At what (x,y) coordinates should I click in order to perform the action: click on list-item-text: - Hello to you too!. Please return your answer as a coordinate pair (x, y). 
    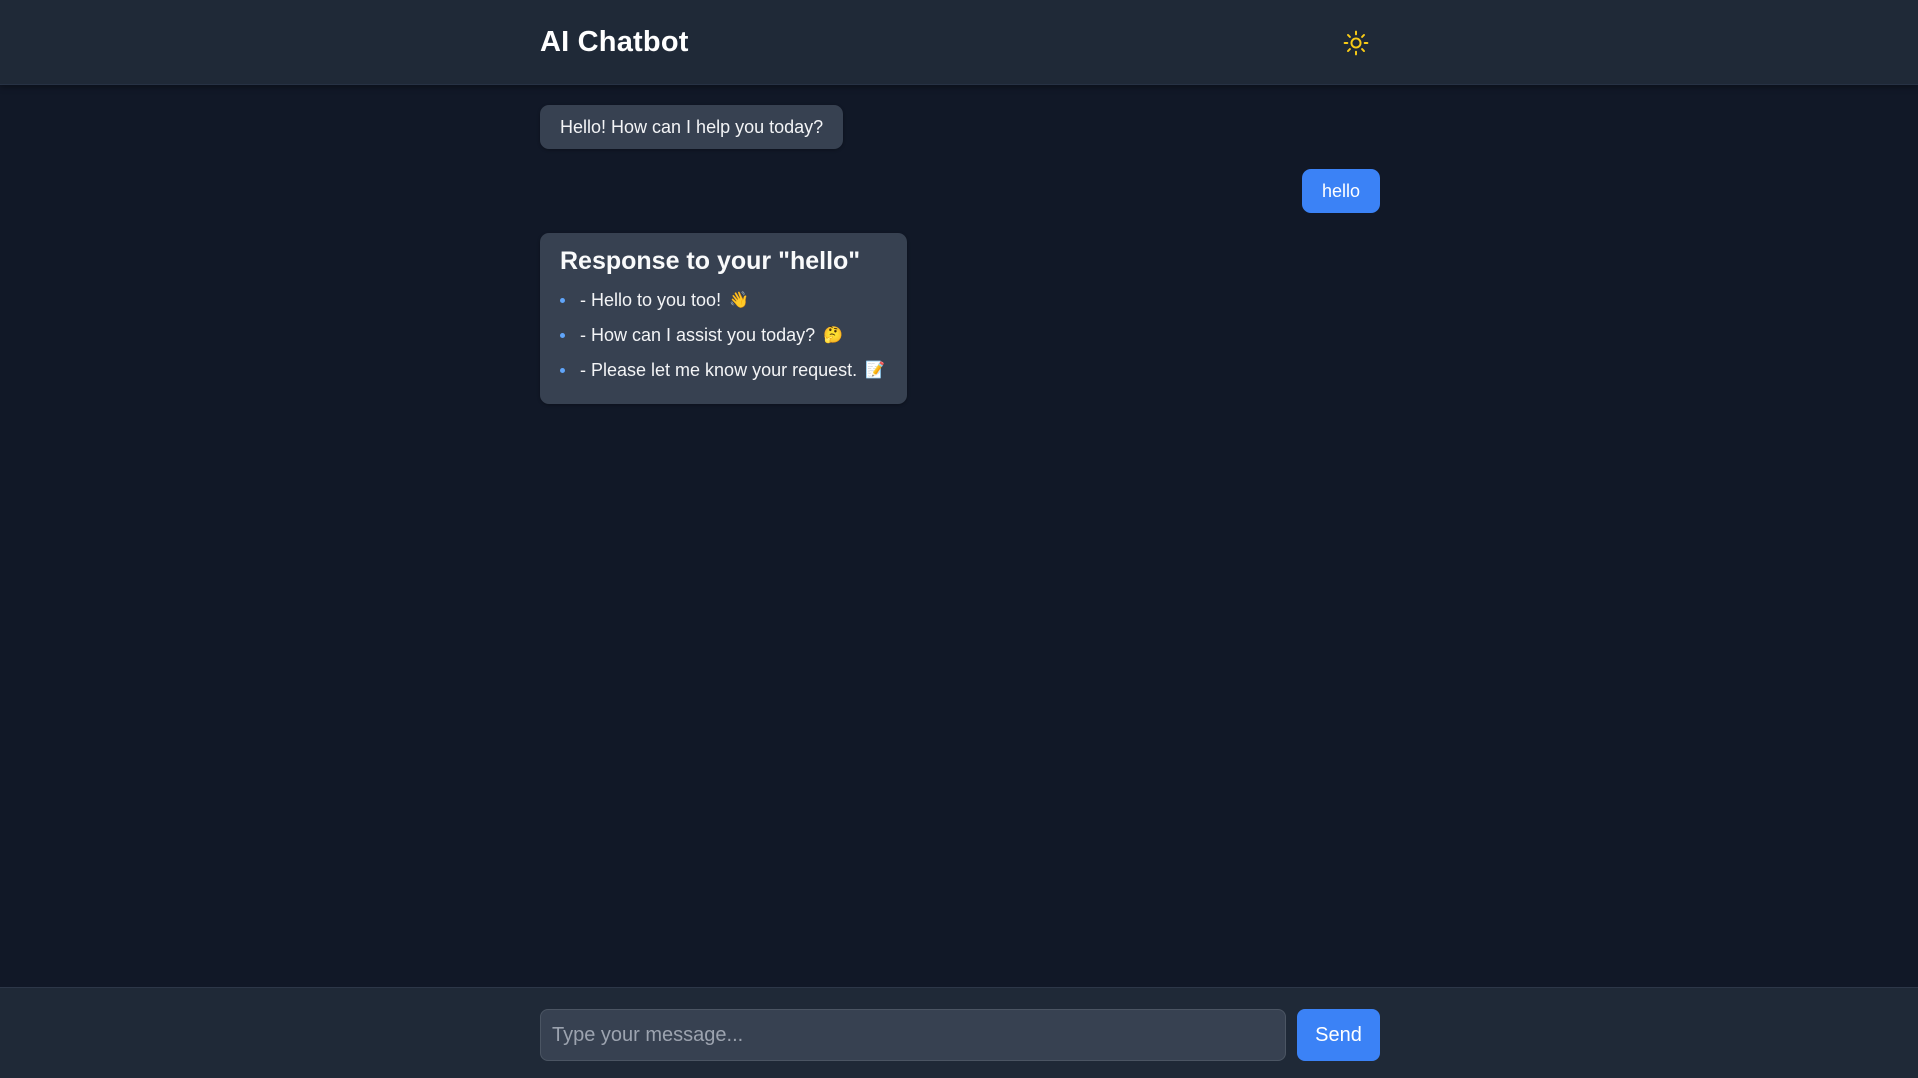
    Looking at the image, I should click on (651, 300).